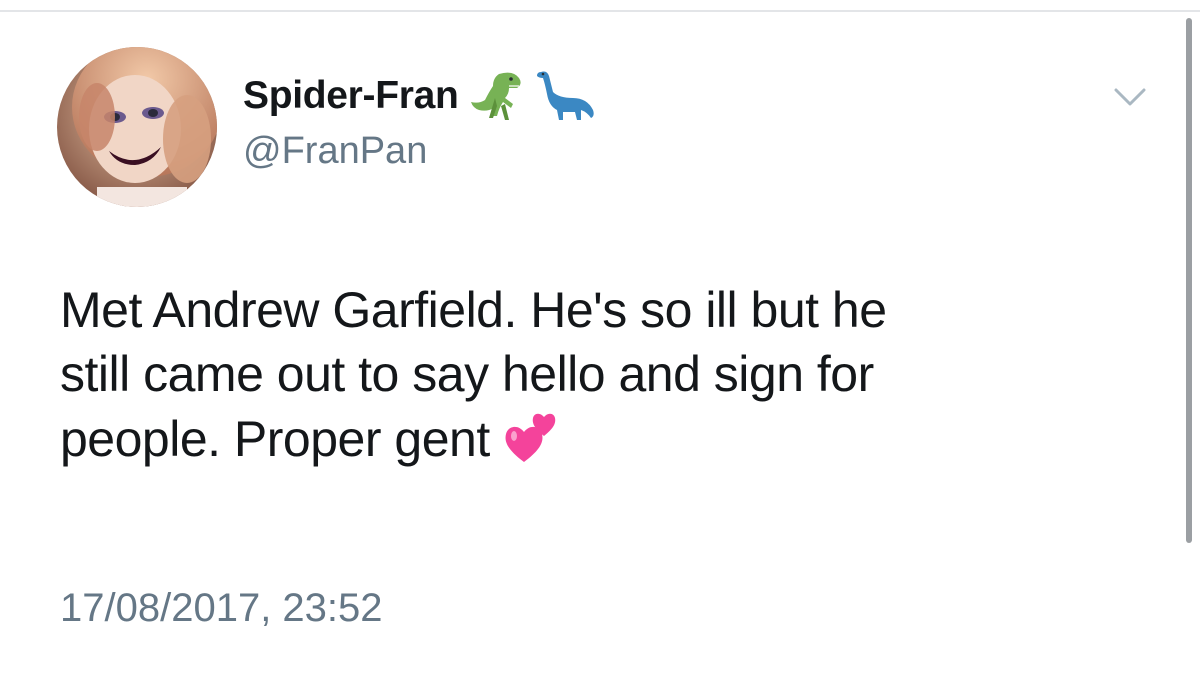  What do you see at coordinates (351, 96) in the screenshot?
I see `display-name: Spider-Fran` at bounding box center [351, 96].